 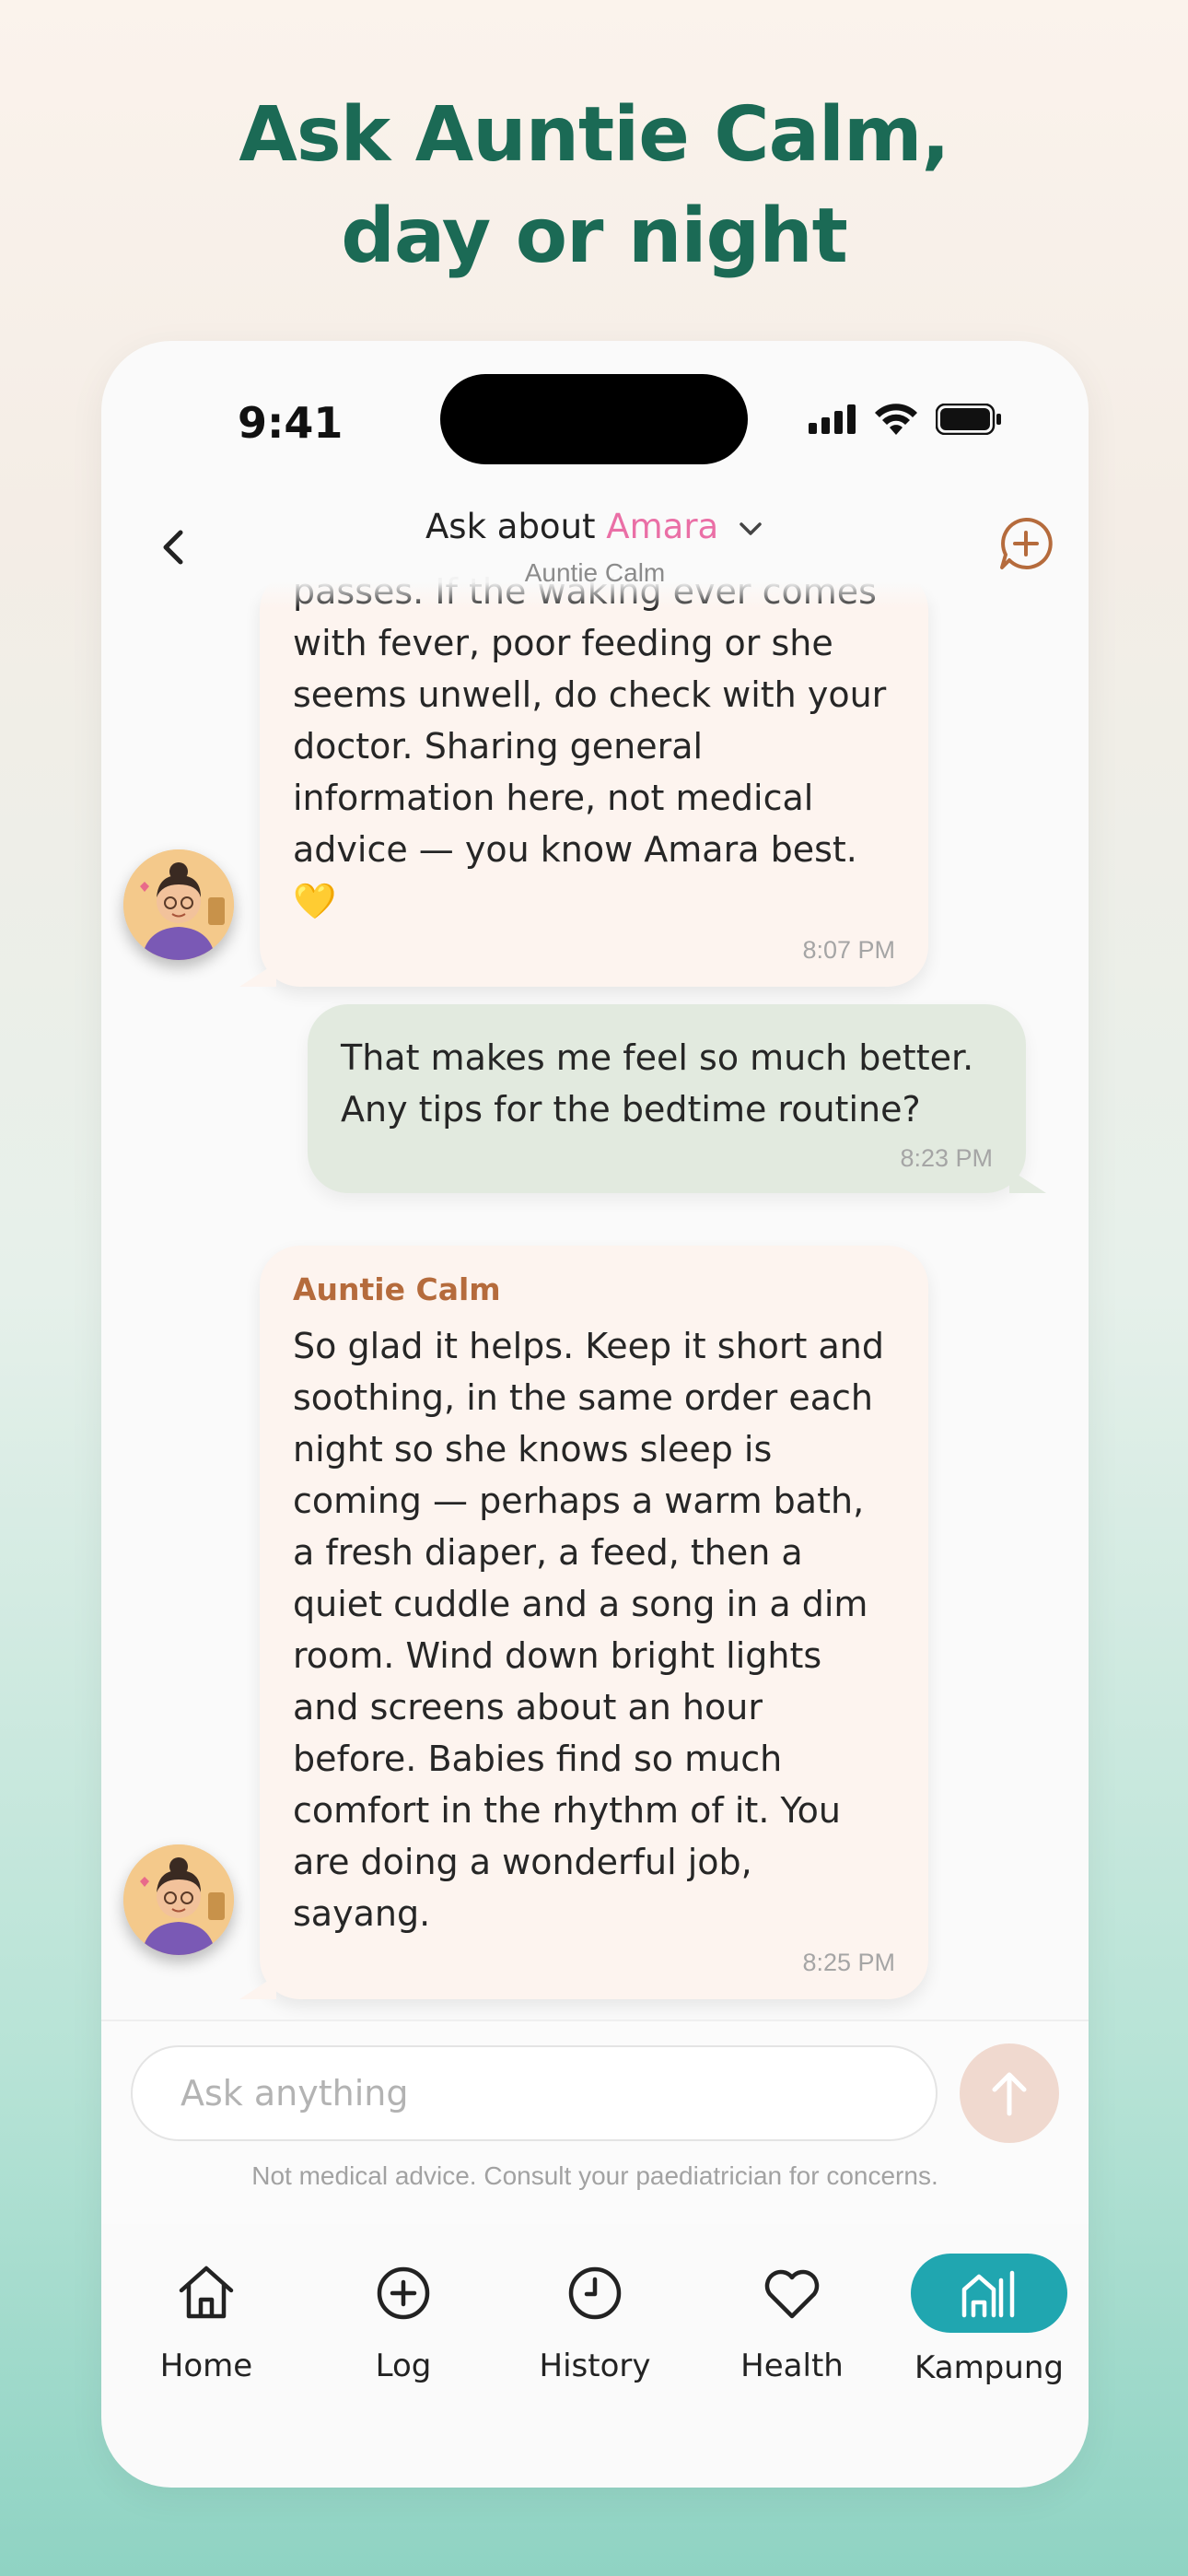 What do you see at coordinates (403, 2321) in the screenshot?
I see `tab-log: Log` at bounding box center [403, 2321].